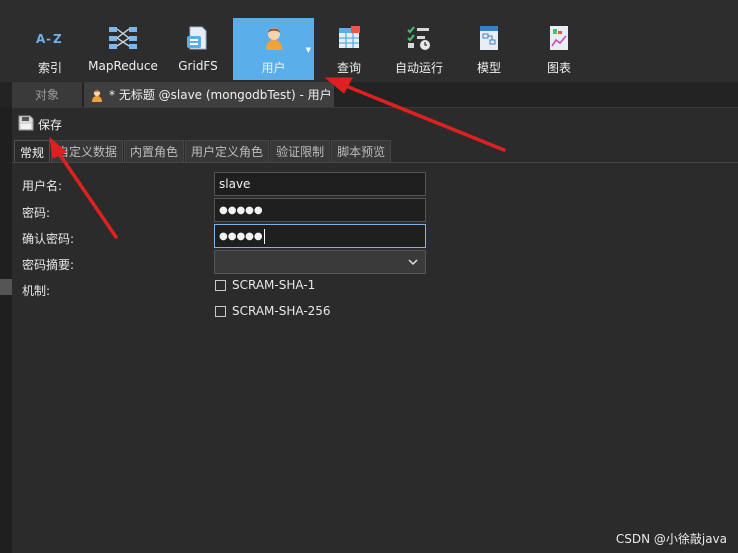 The image size is (738, 553). Describe the element at coordinates (273, 68) in the screenshot. I see `toolbar-user-label: 用户` at that location.